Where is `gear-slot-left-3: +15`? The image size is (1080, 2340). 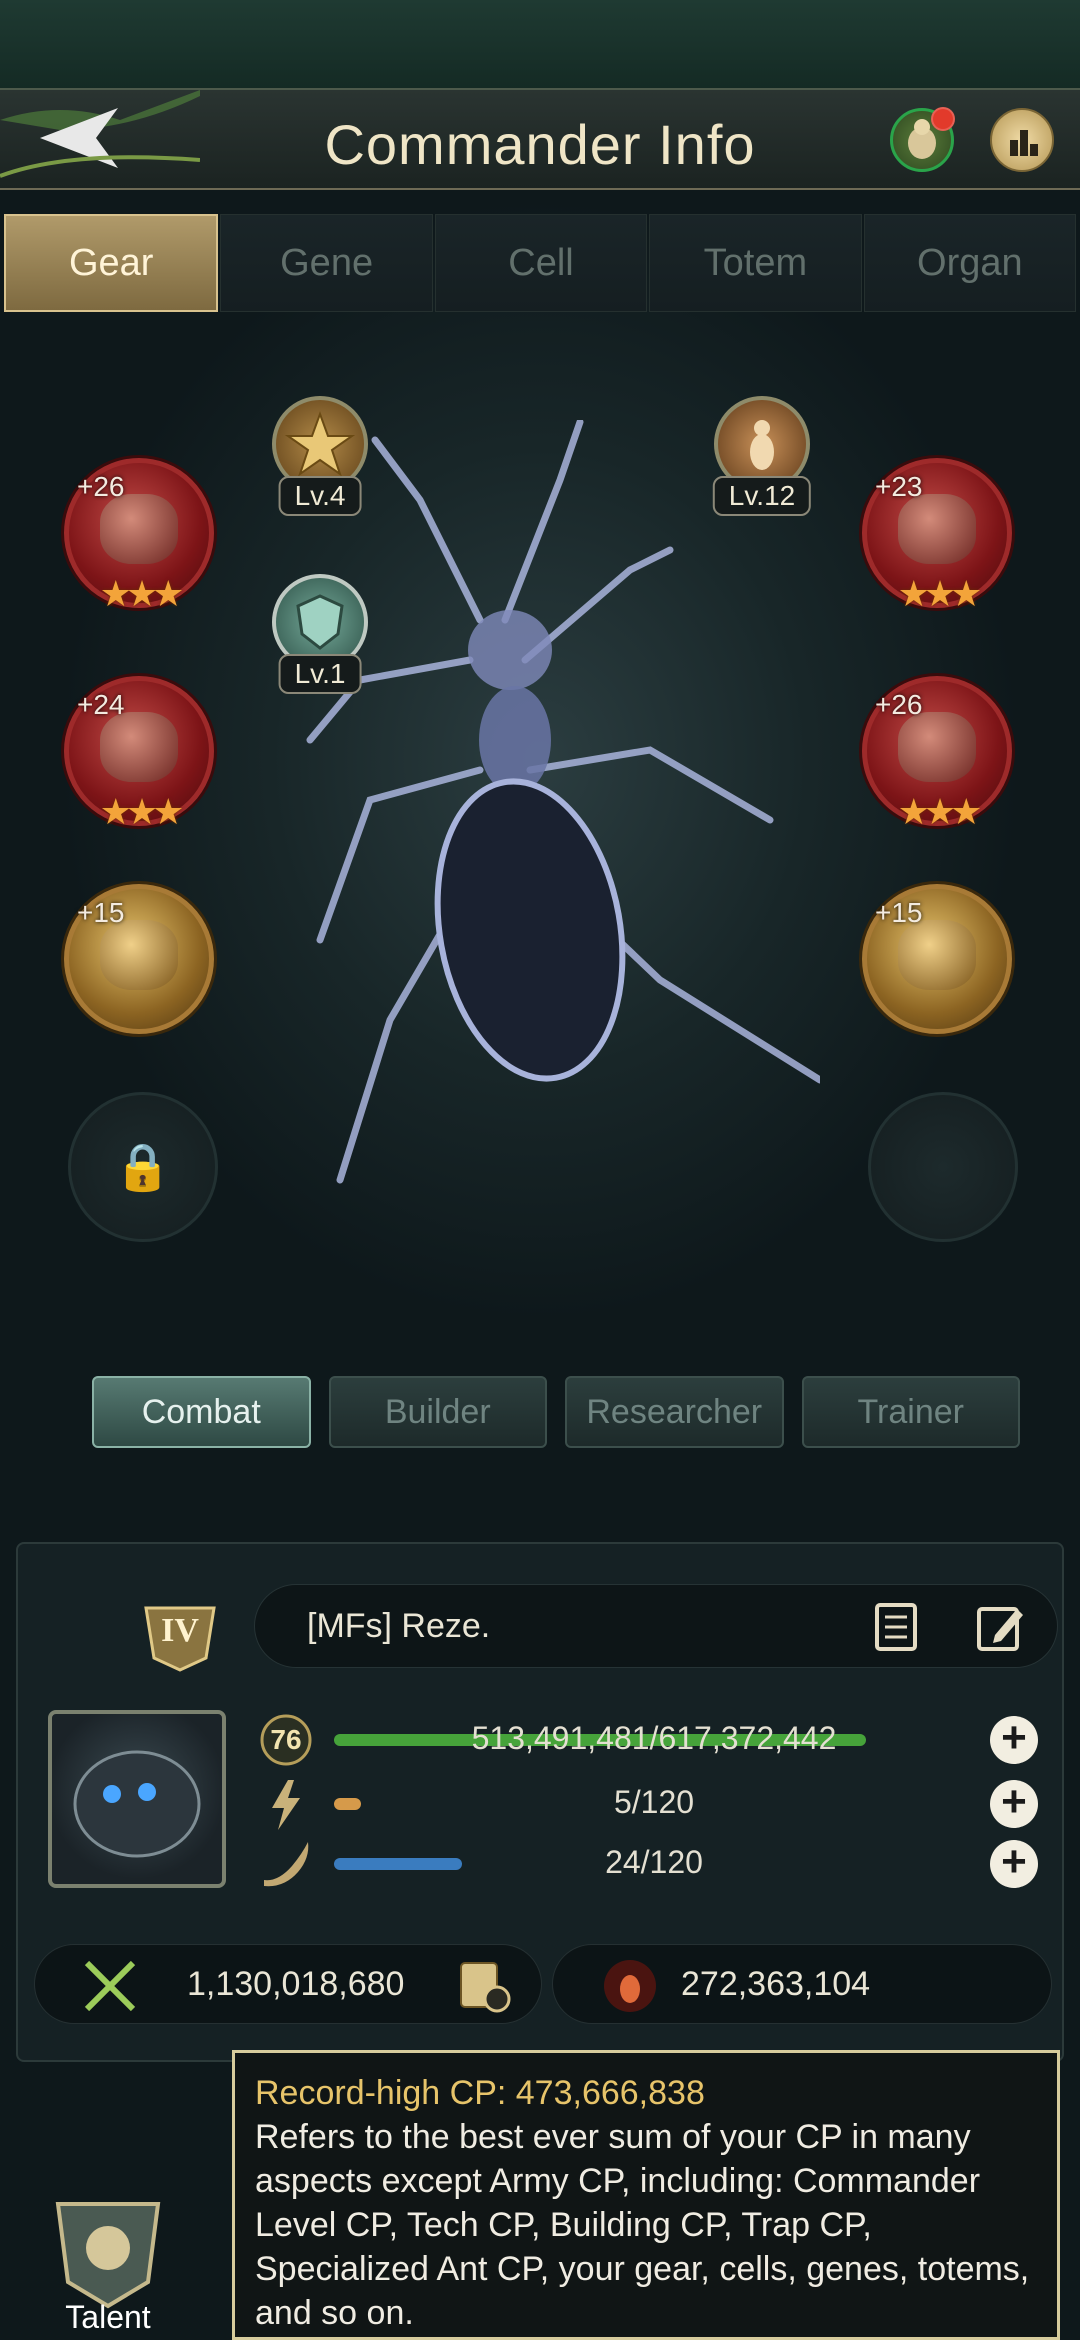 gear-slot-left-3: +15 is located at coordinates (139, 959).